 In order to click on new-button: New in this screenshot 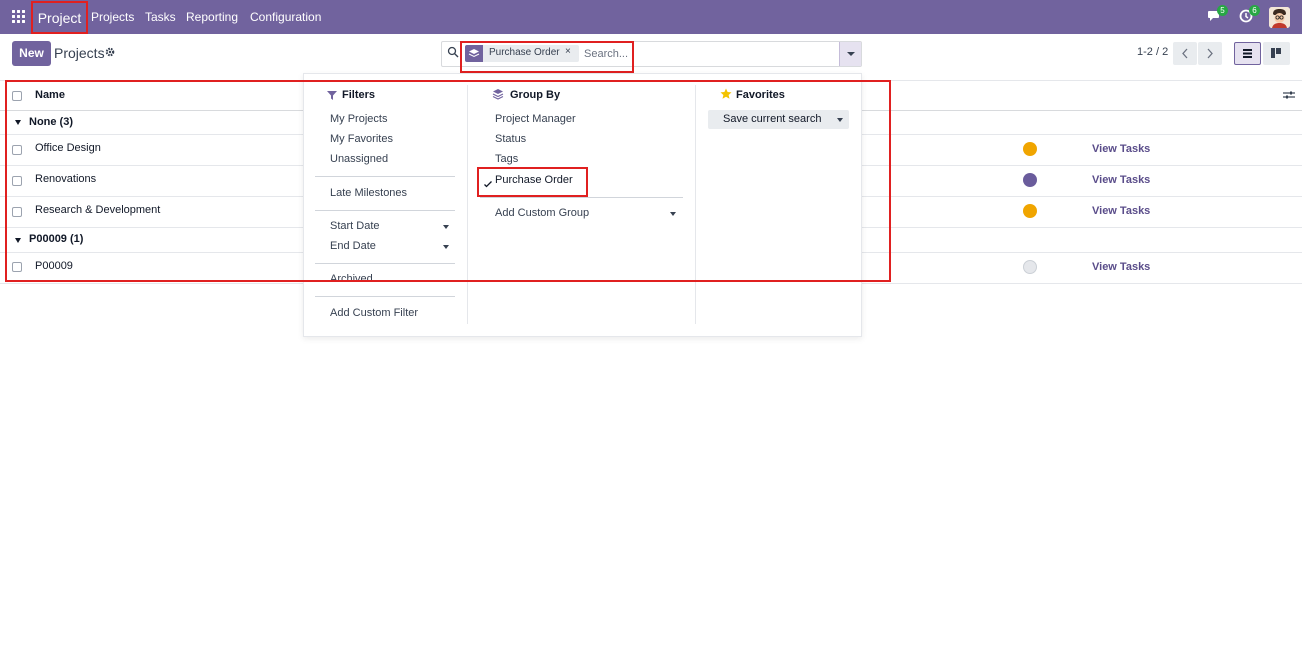, I will do `click(31, 53)`.